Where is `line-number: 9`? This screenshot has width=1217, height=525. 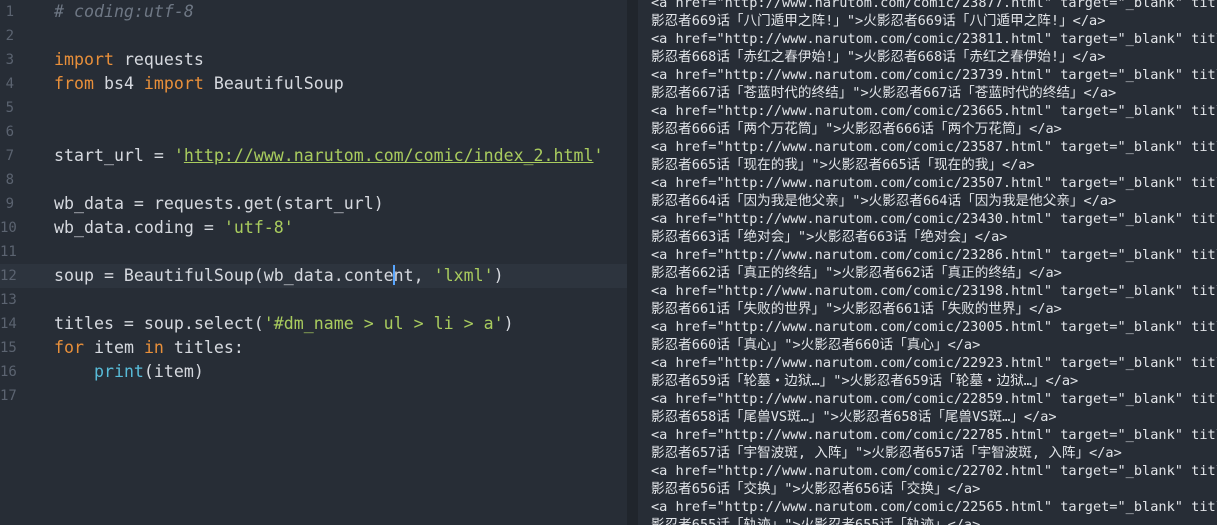 line-number: 9 is located at coordinates (9, 204).